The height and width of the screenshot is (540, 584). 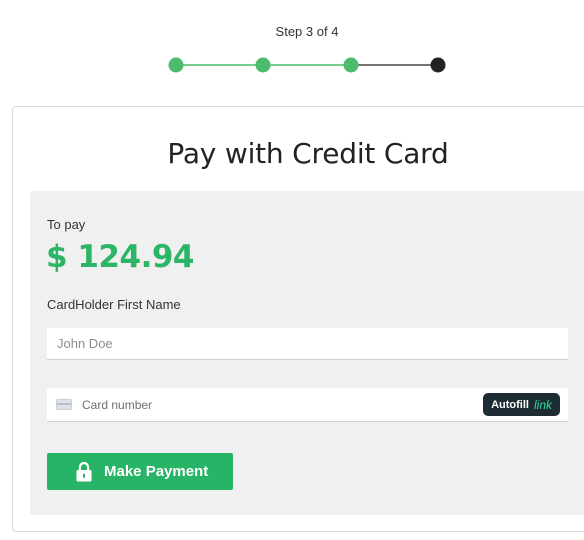 I want to click on link-brand-logo: link, so click(x=542, y=404).